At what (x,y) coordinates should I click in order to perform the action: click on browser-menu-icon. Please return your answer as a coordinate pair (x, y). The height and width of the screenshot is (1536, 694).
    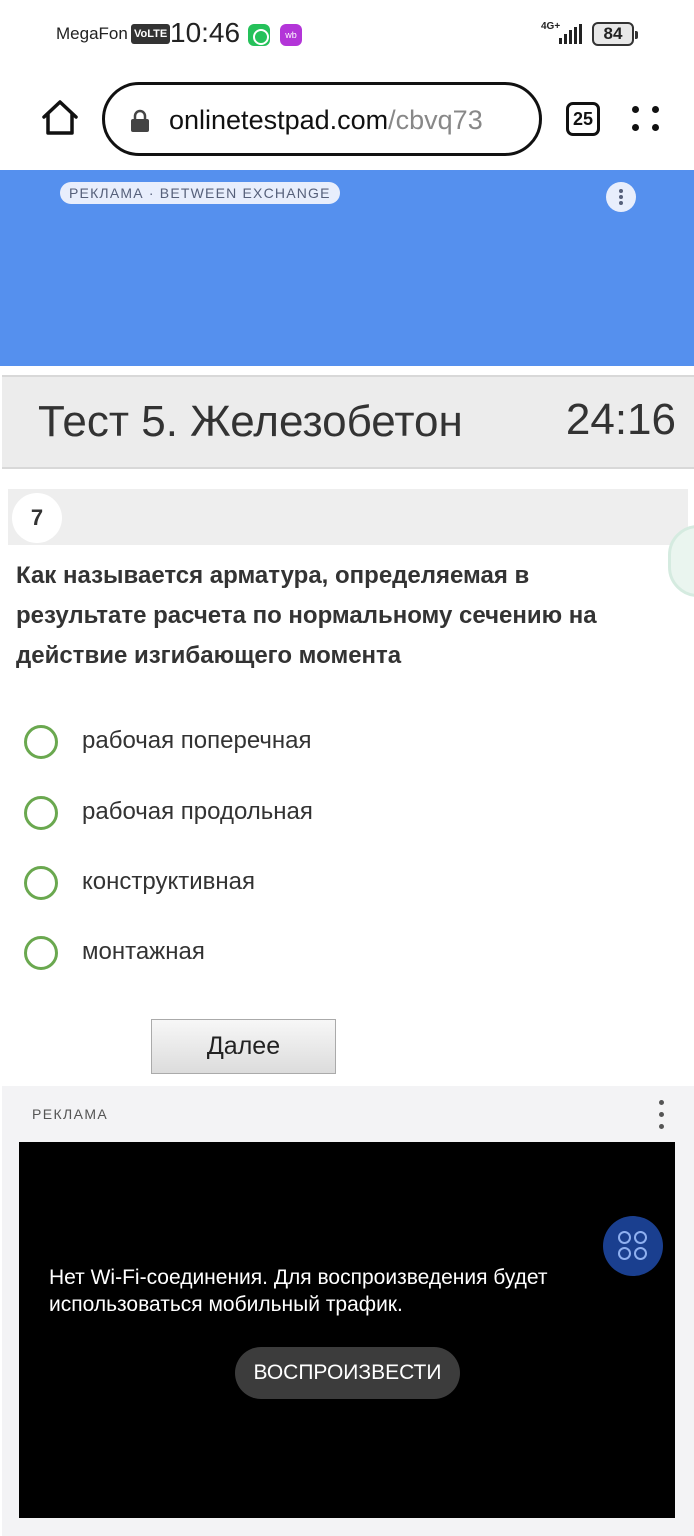
    Looking at the image, I should click on (647, 120).